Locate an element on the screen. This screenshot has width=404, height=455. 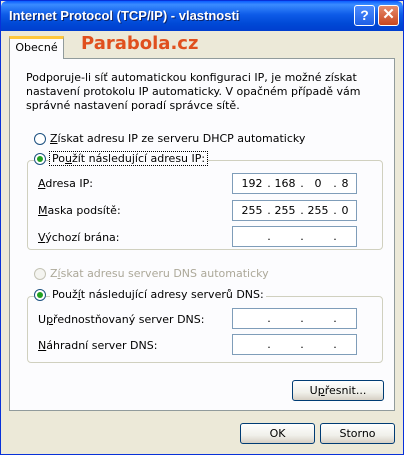
radio-ip-manual is located at coordinates (40, 159).